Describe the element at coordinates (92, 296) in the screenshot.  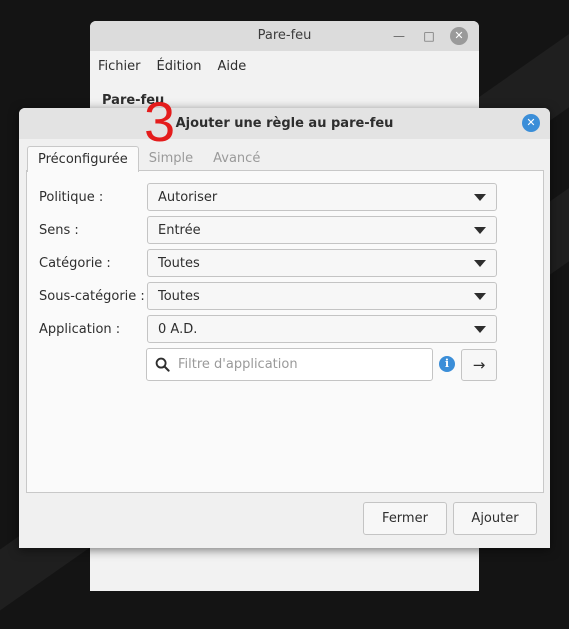
I see `sous-categorie-label: Sous-catégorie :` at that location.